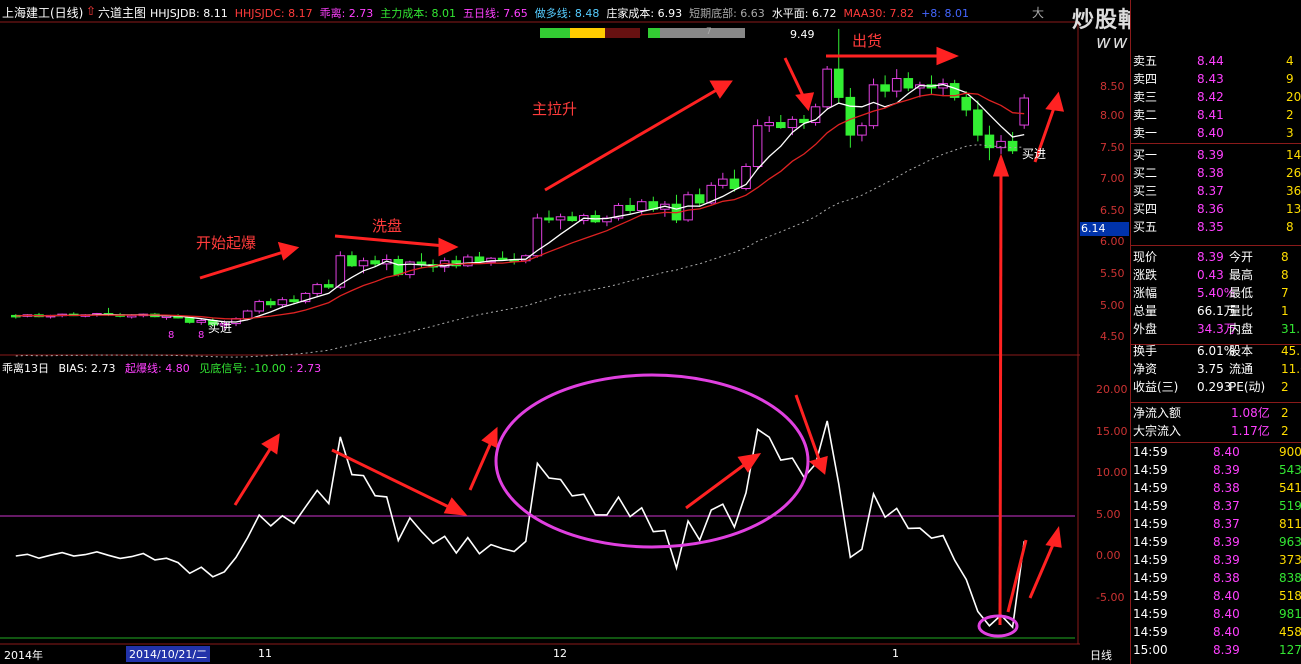 The height and width of the screenshot is (664, 1301). Describe the element at coordinates (1226, 488) in the screenshot. I see `tick-price: 8.38` at that location.